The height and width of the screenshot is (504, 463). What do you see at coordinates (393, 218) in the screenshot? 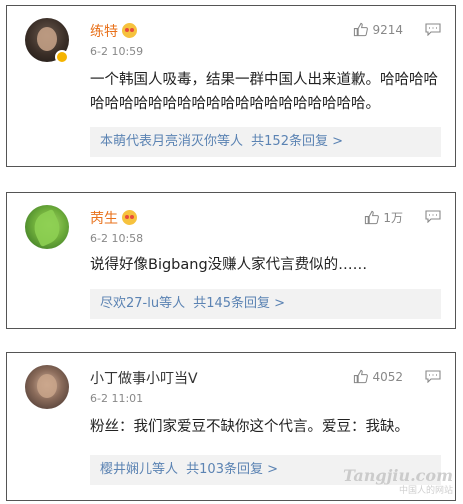
I see `like-count: 1万` at bounding box center [393, 218].